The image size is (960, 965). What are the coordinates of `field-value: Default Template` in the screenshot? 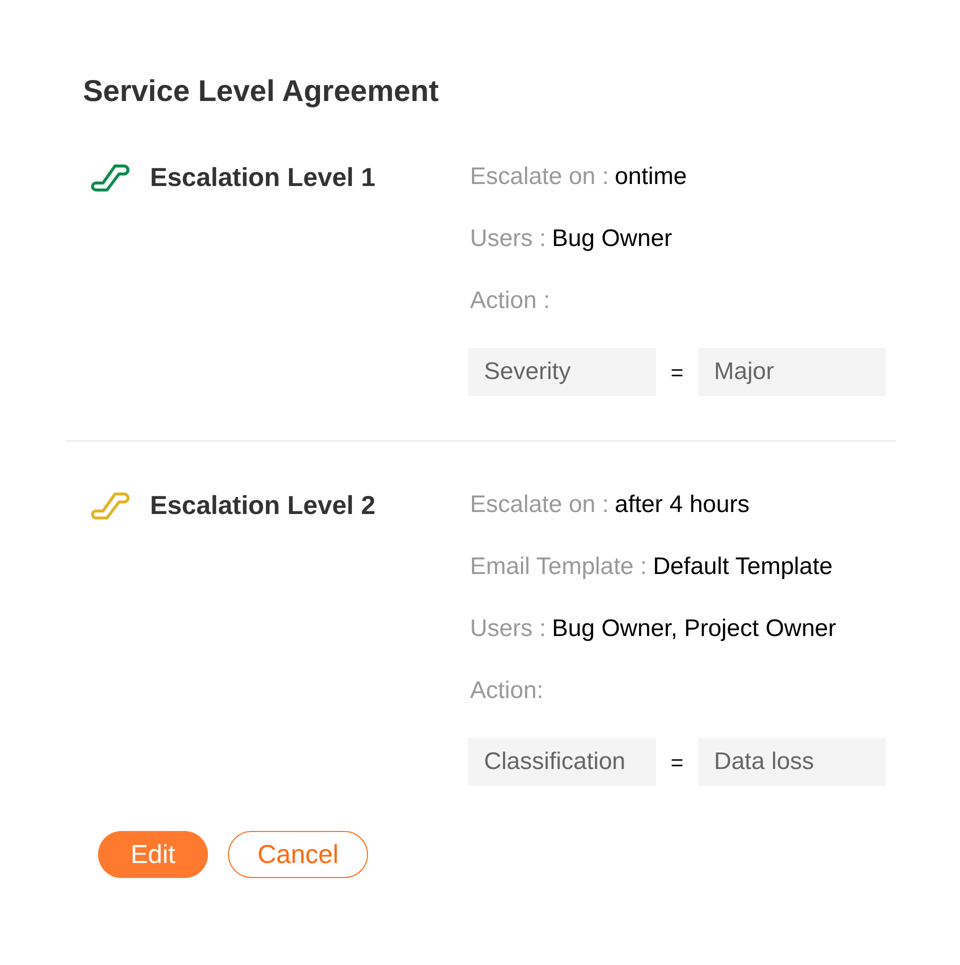 It's located at (742, 567).